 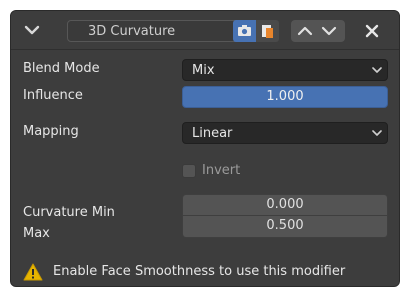 I want to click on move-down-button, so click(x=329, y=31).